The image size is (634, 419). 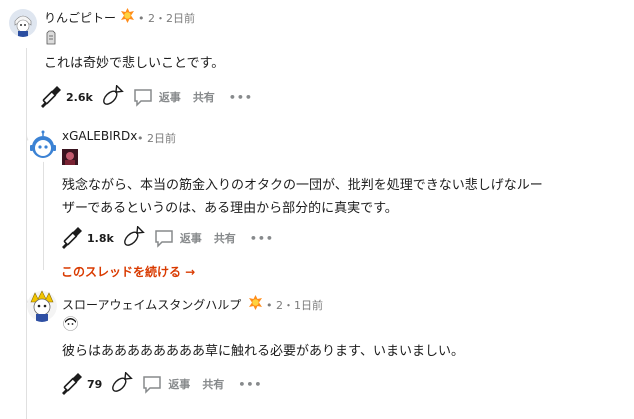 I want to click on continue-thread-link: このスレッドを続ける →, so click(x=128, y=271).